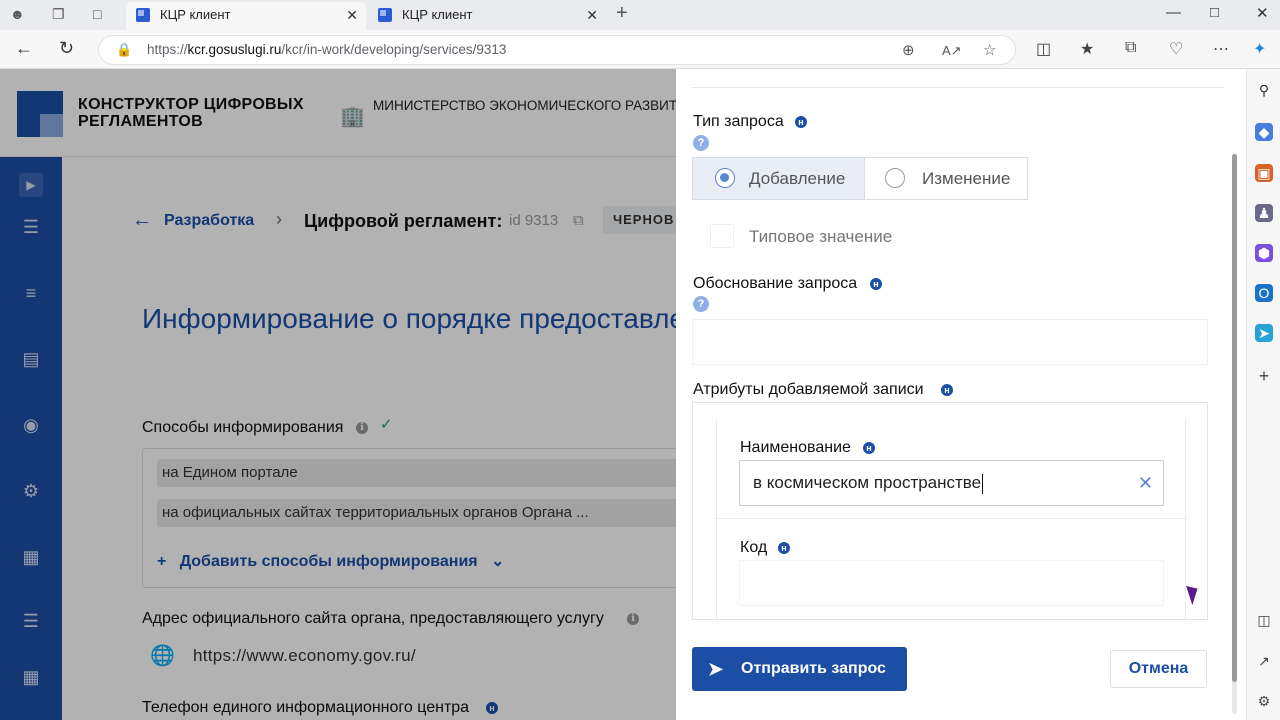  I want to click on paper-plane-icon: ➤, so click(716, 669).